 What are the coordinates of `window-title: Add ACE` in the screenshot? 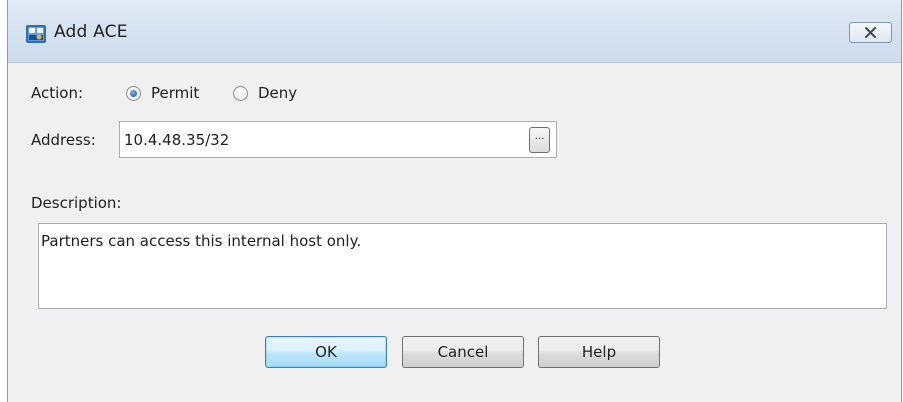 It's located at (91, 32).